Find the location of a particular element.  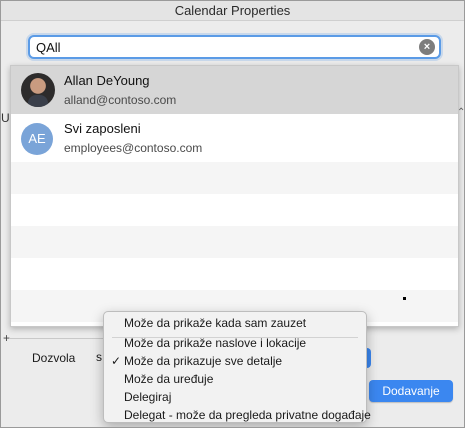

permission-label: Dozvola is located at coordinates (54, 358).